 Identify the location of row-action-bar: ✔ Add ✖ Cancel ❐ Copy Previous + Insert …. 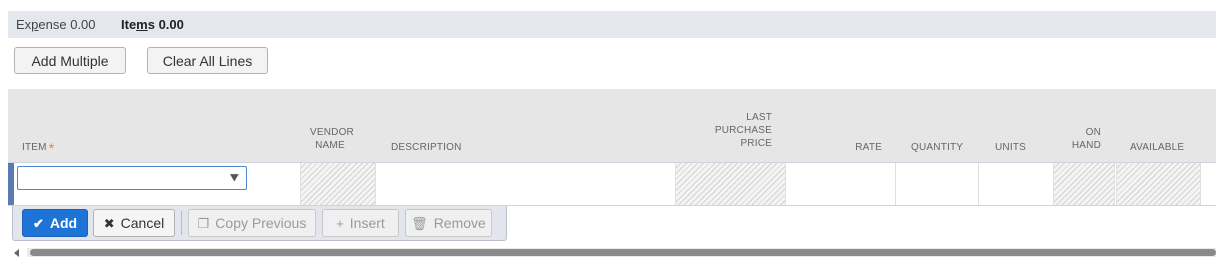
(259, 223).